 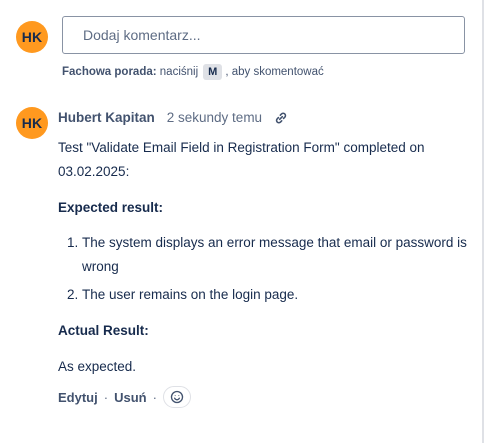 I want to click on comment-author: Hubert Kapitan, so click(x=106, y=117).